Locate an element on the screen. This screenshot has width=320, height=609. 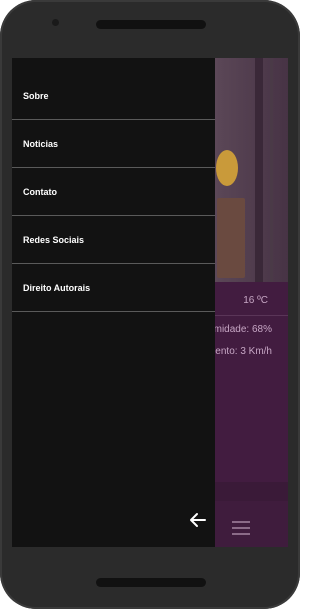
bottom-speaker is located at coordinates (151, 582).